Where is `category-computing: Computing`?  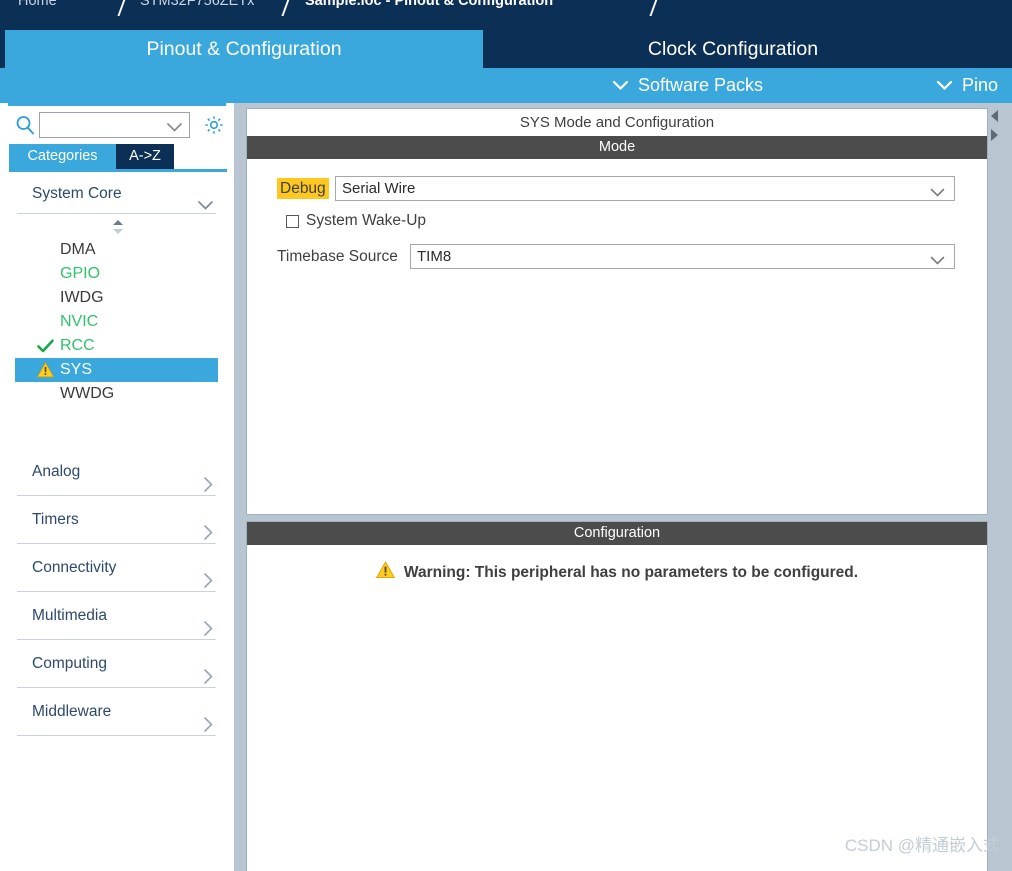 category-computing: Computing is located at coordinates (116, 664).